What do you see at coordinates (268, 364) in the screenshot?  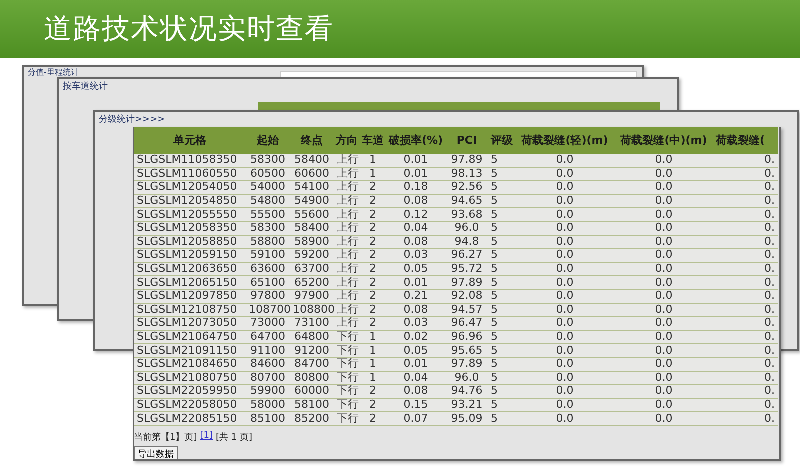 I see `table-cell: 84600` at bounding box center [268, 364].